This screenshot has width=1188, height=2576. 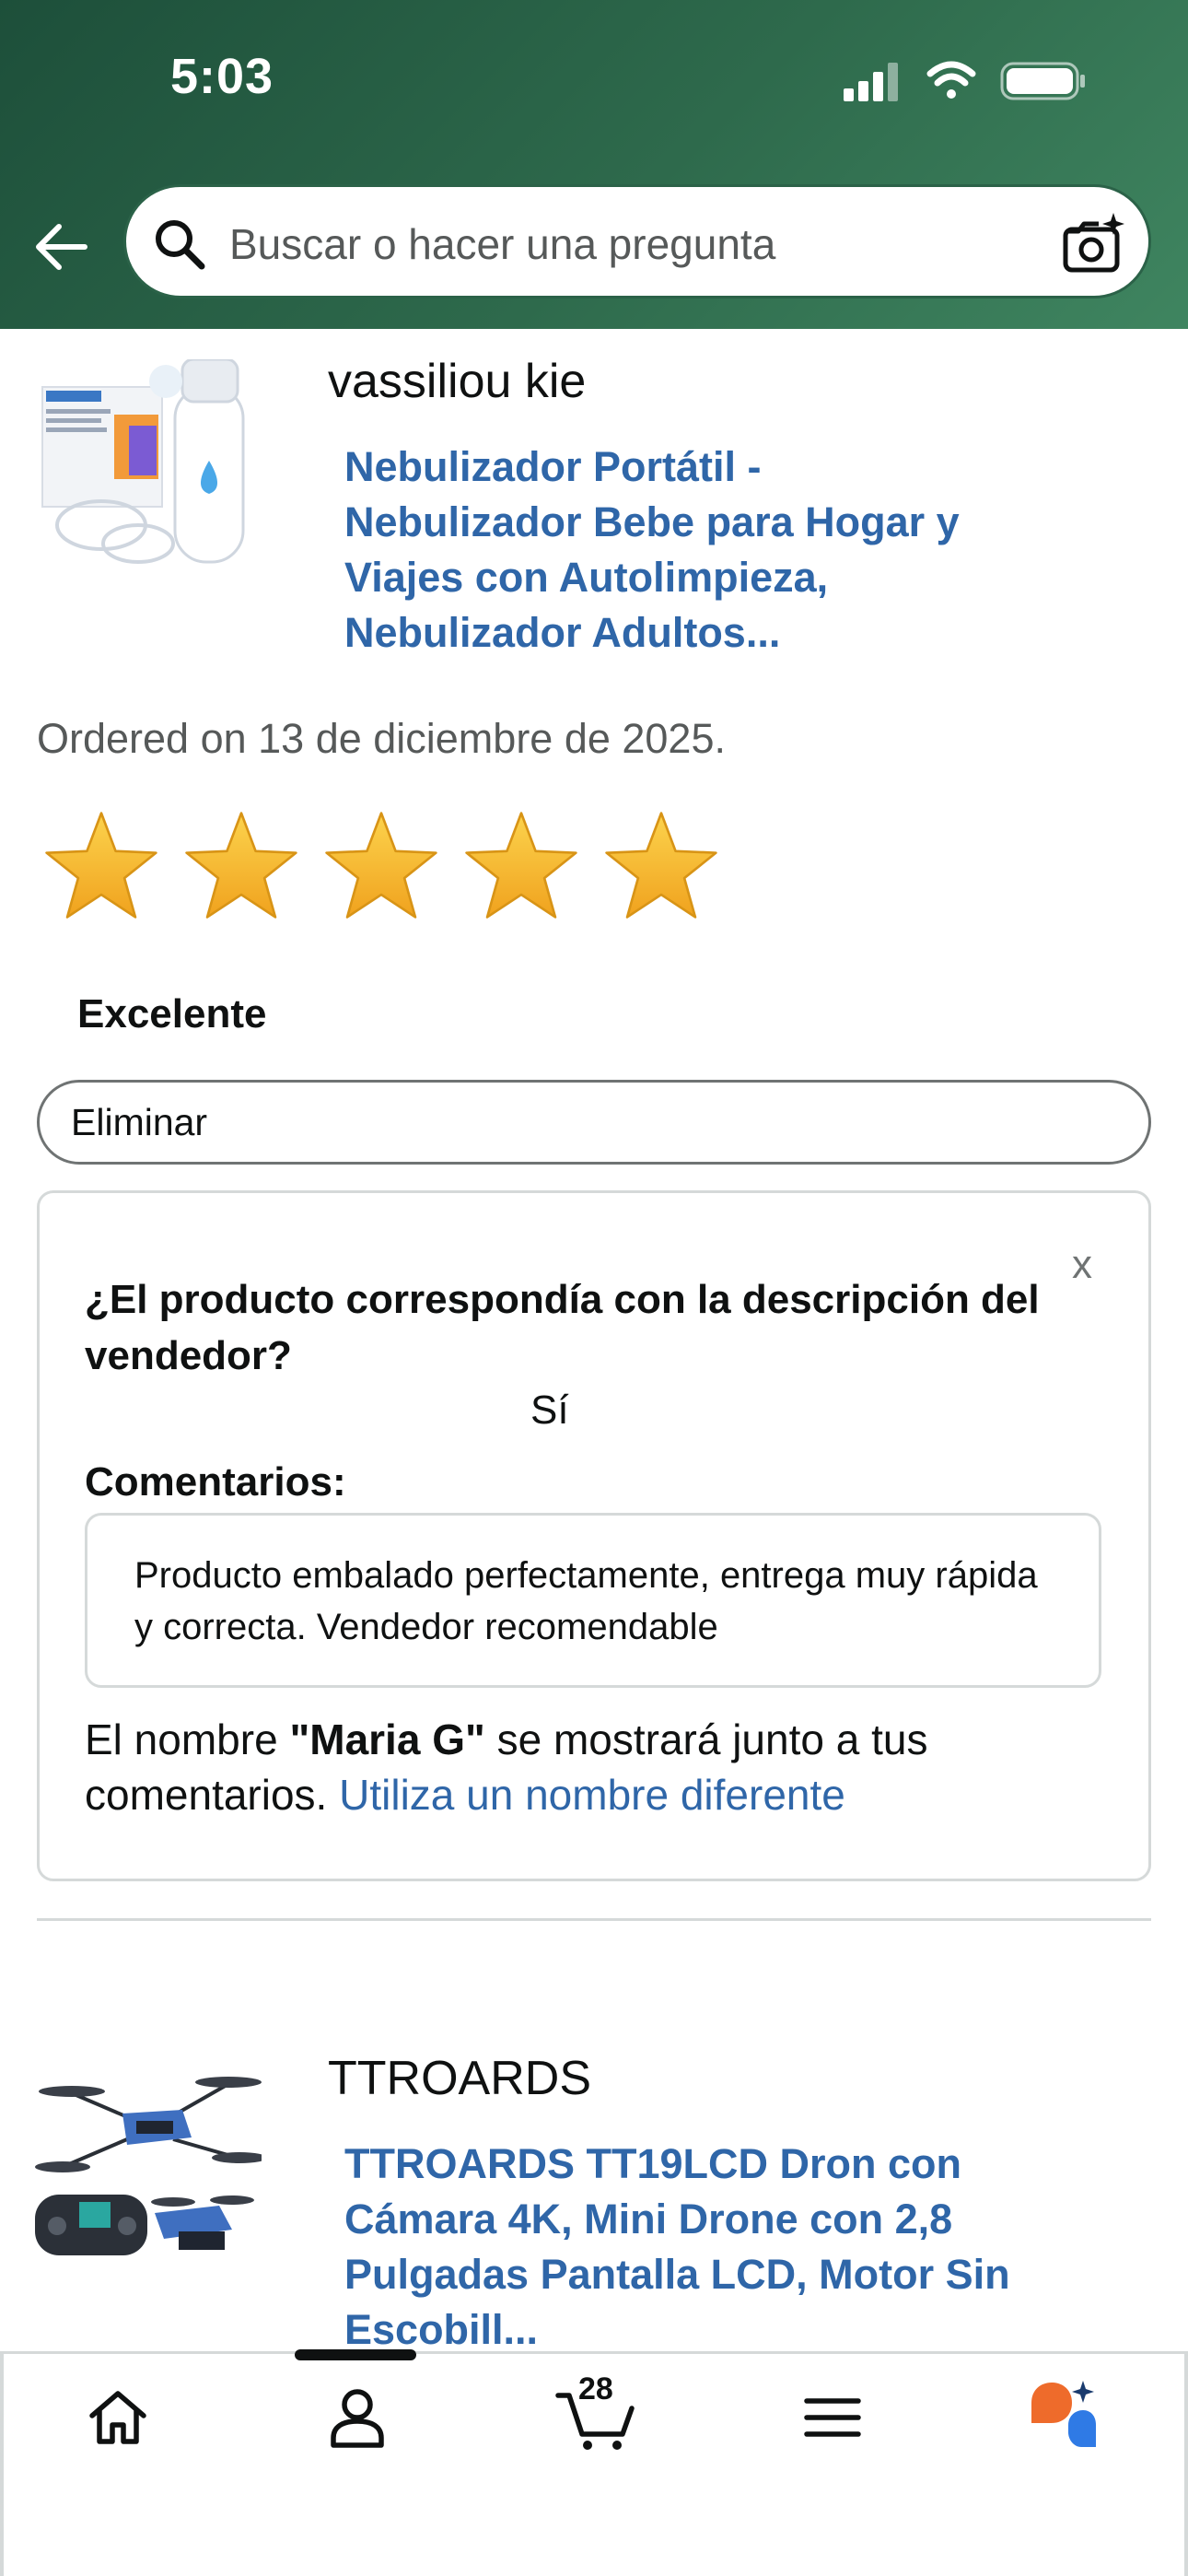 What do you see at coordinates (187, 1739) in the screenshot?
I see `name-prefix: El nombre` at bounding box center [187, 1739].